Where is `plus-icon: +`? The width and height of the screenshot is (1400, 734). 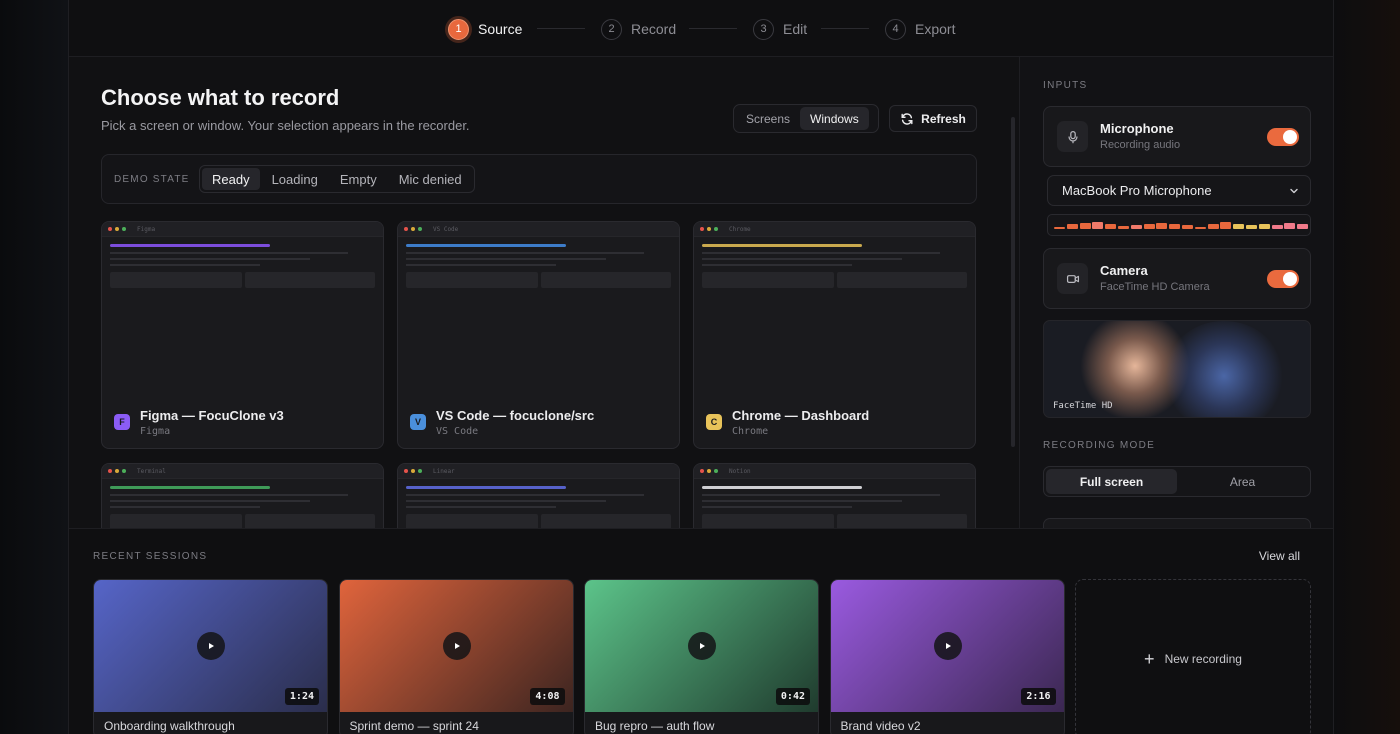
plus-icon: + is located at coordinates (1149, 658).